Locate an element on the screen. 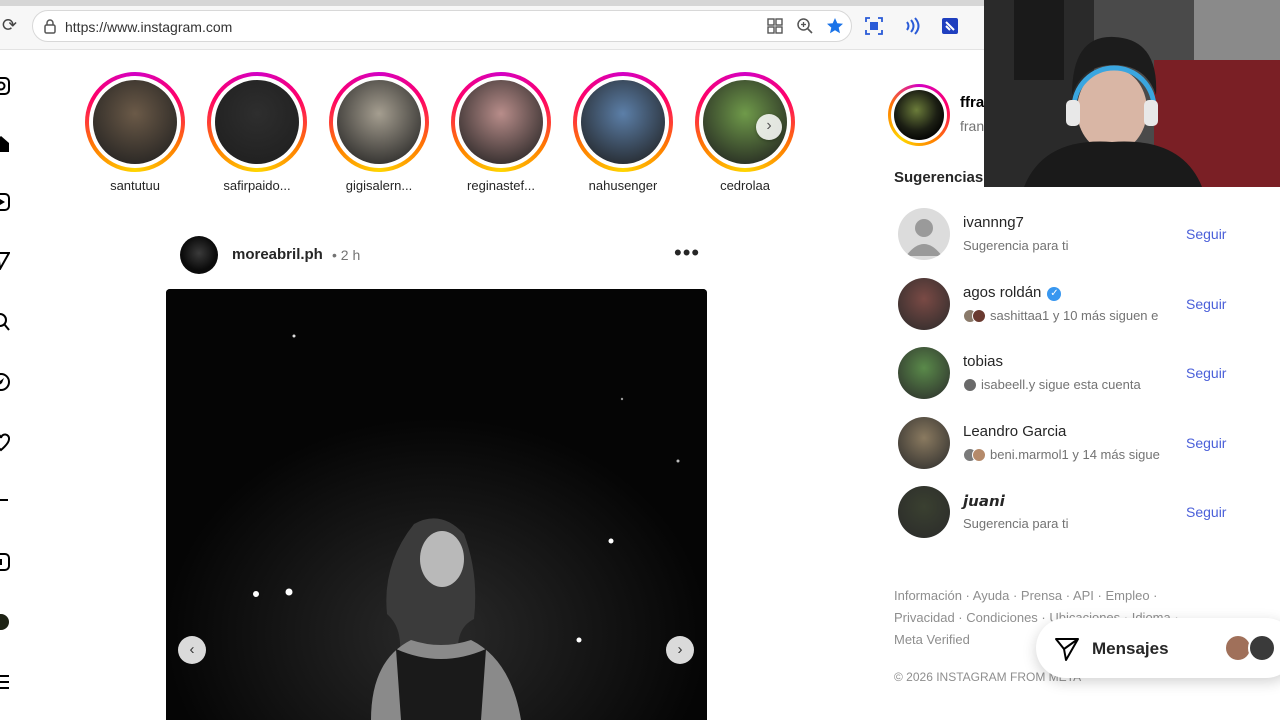 The image size is (1280, 720). suggestion-name-text: 𝙟𝙪𝙖𝙣𝙞 is located at coordinates (984, 501).